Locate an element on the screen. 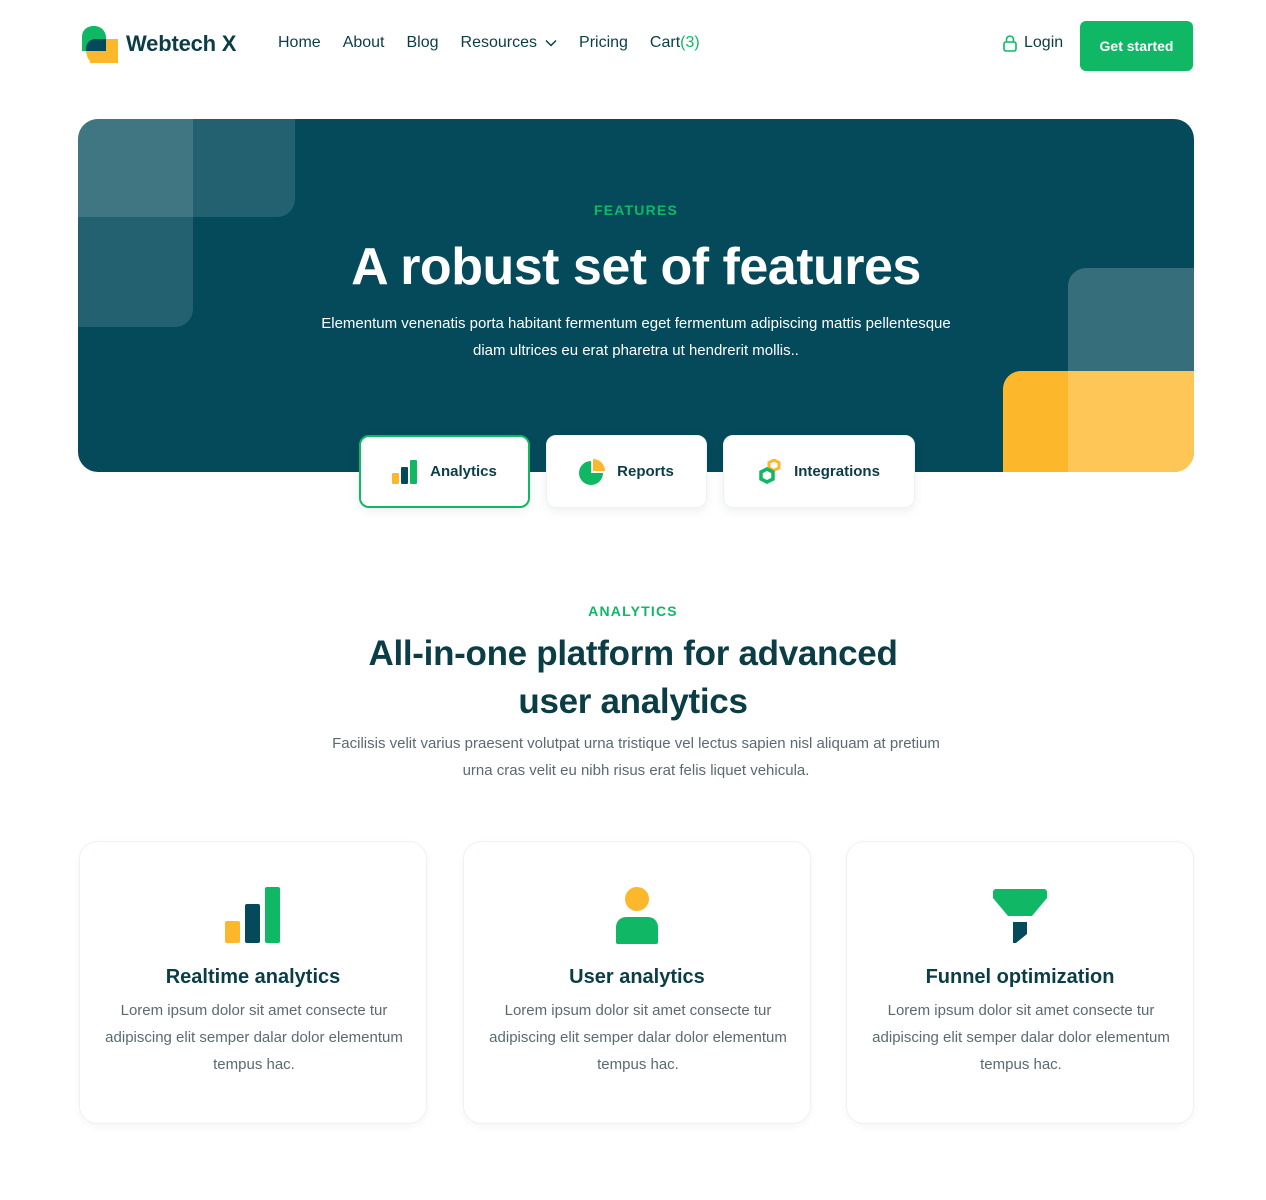 Image resolution: width=1266 pixels, height=1200 pixels. nav-resources-label: Resources is located at coordinates (499, 42).